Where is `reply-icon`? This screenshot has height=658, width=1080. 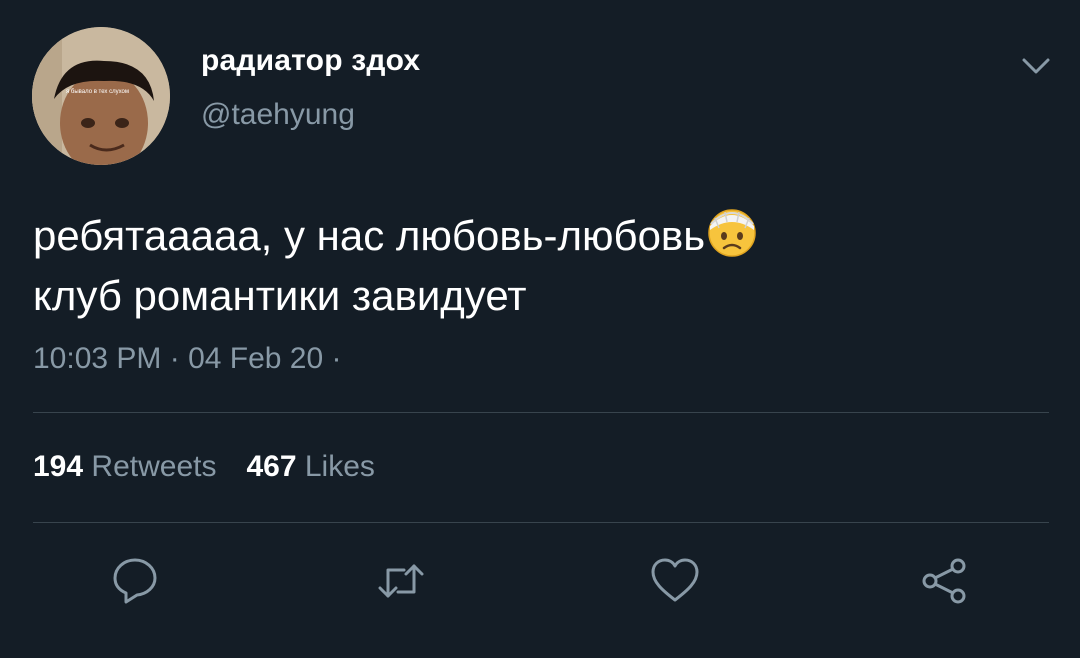
reply-icon is located at coordinates (135, 581).